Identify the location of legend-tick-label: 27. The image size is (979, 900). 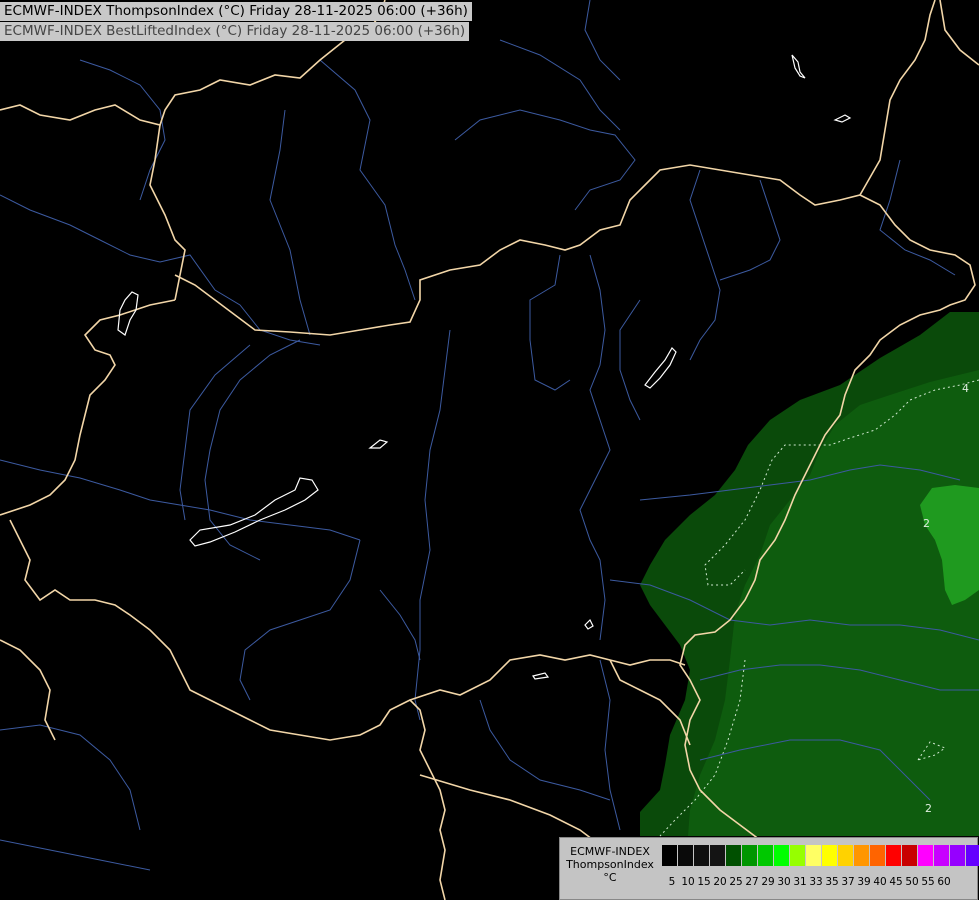
(752, 882).